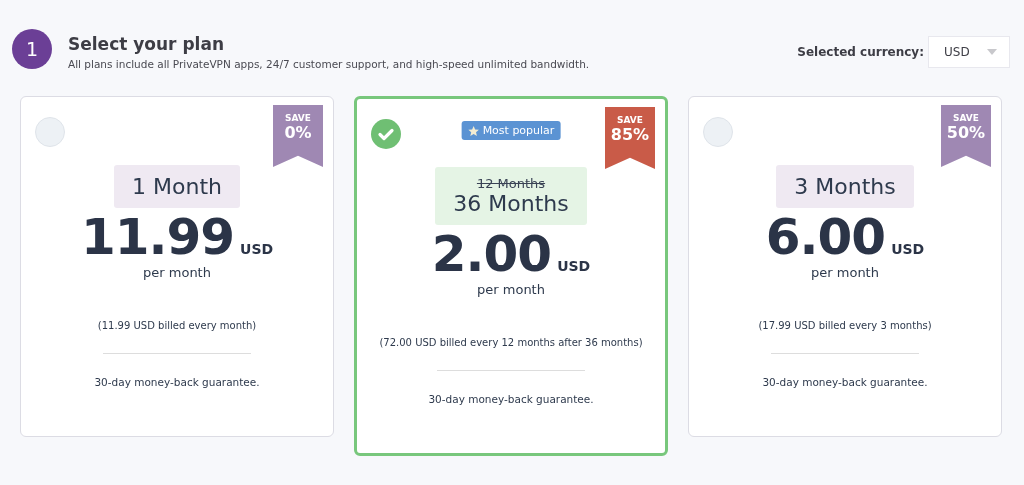 Image resolution: width=1024 pixels, height=485 pixels. I want to click on step-number: 1, so click(32, 49).